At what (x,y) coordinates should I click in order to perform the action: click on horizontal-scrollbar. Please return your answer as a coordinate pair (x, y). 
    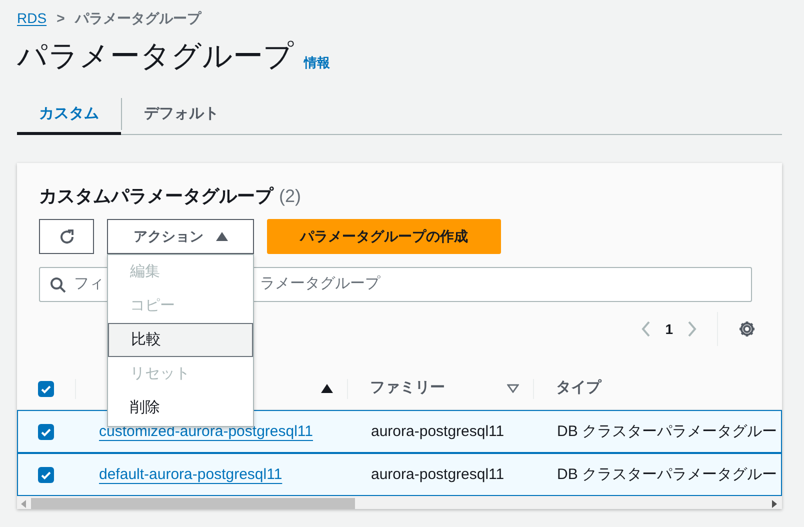
    Looking at the image, I should click on (399, 502).